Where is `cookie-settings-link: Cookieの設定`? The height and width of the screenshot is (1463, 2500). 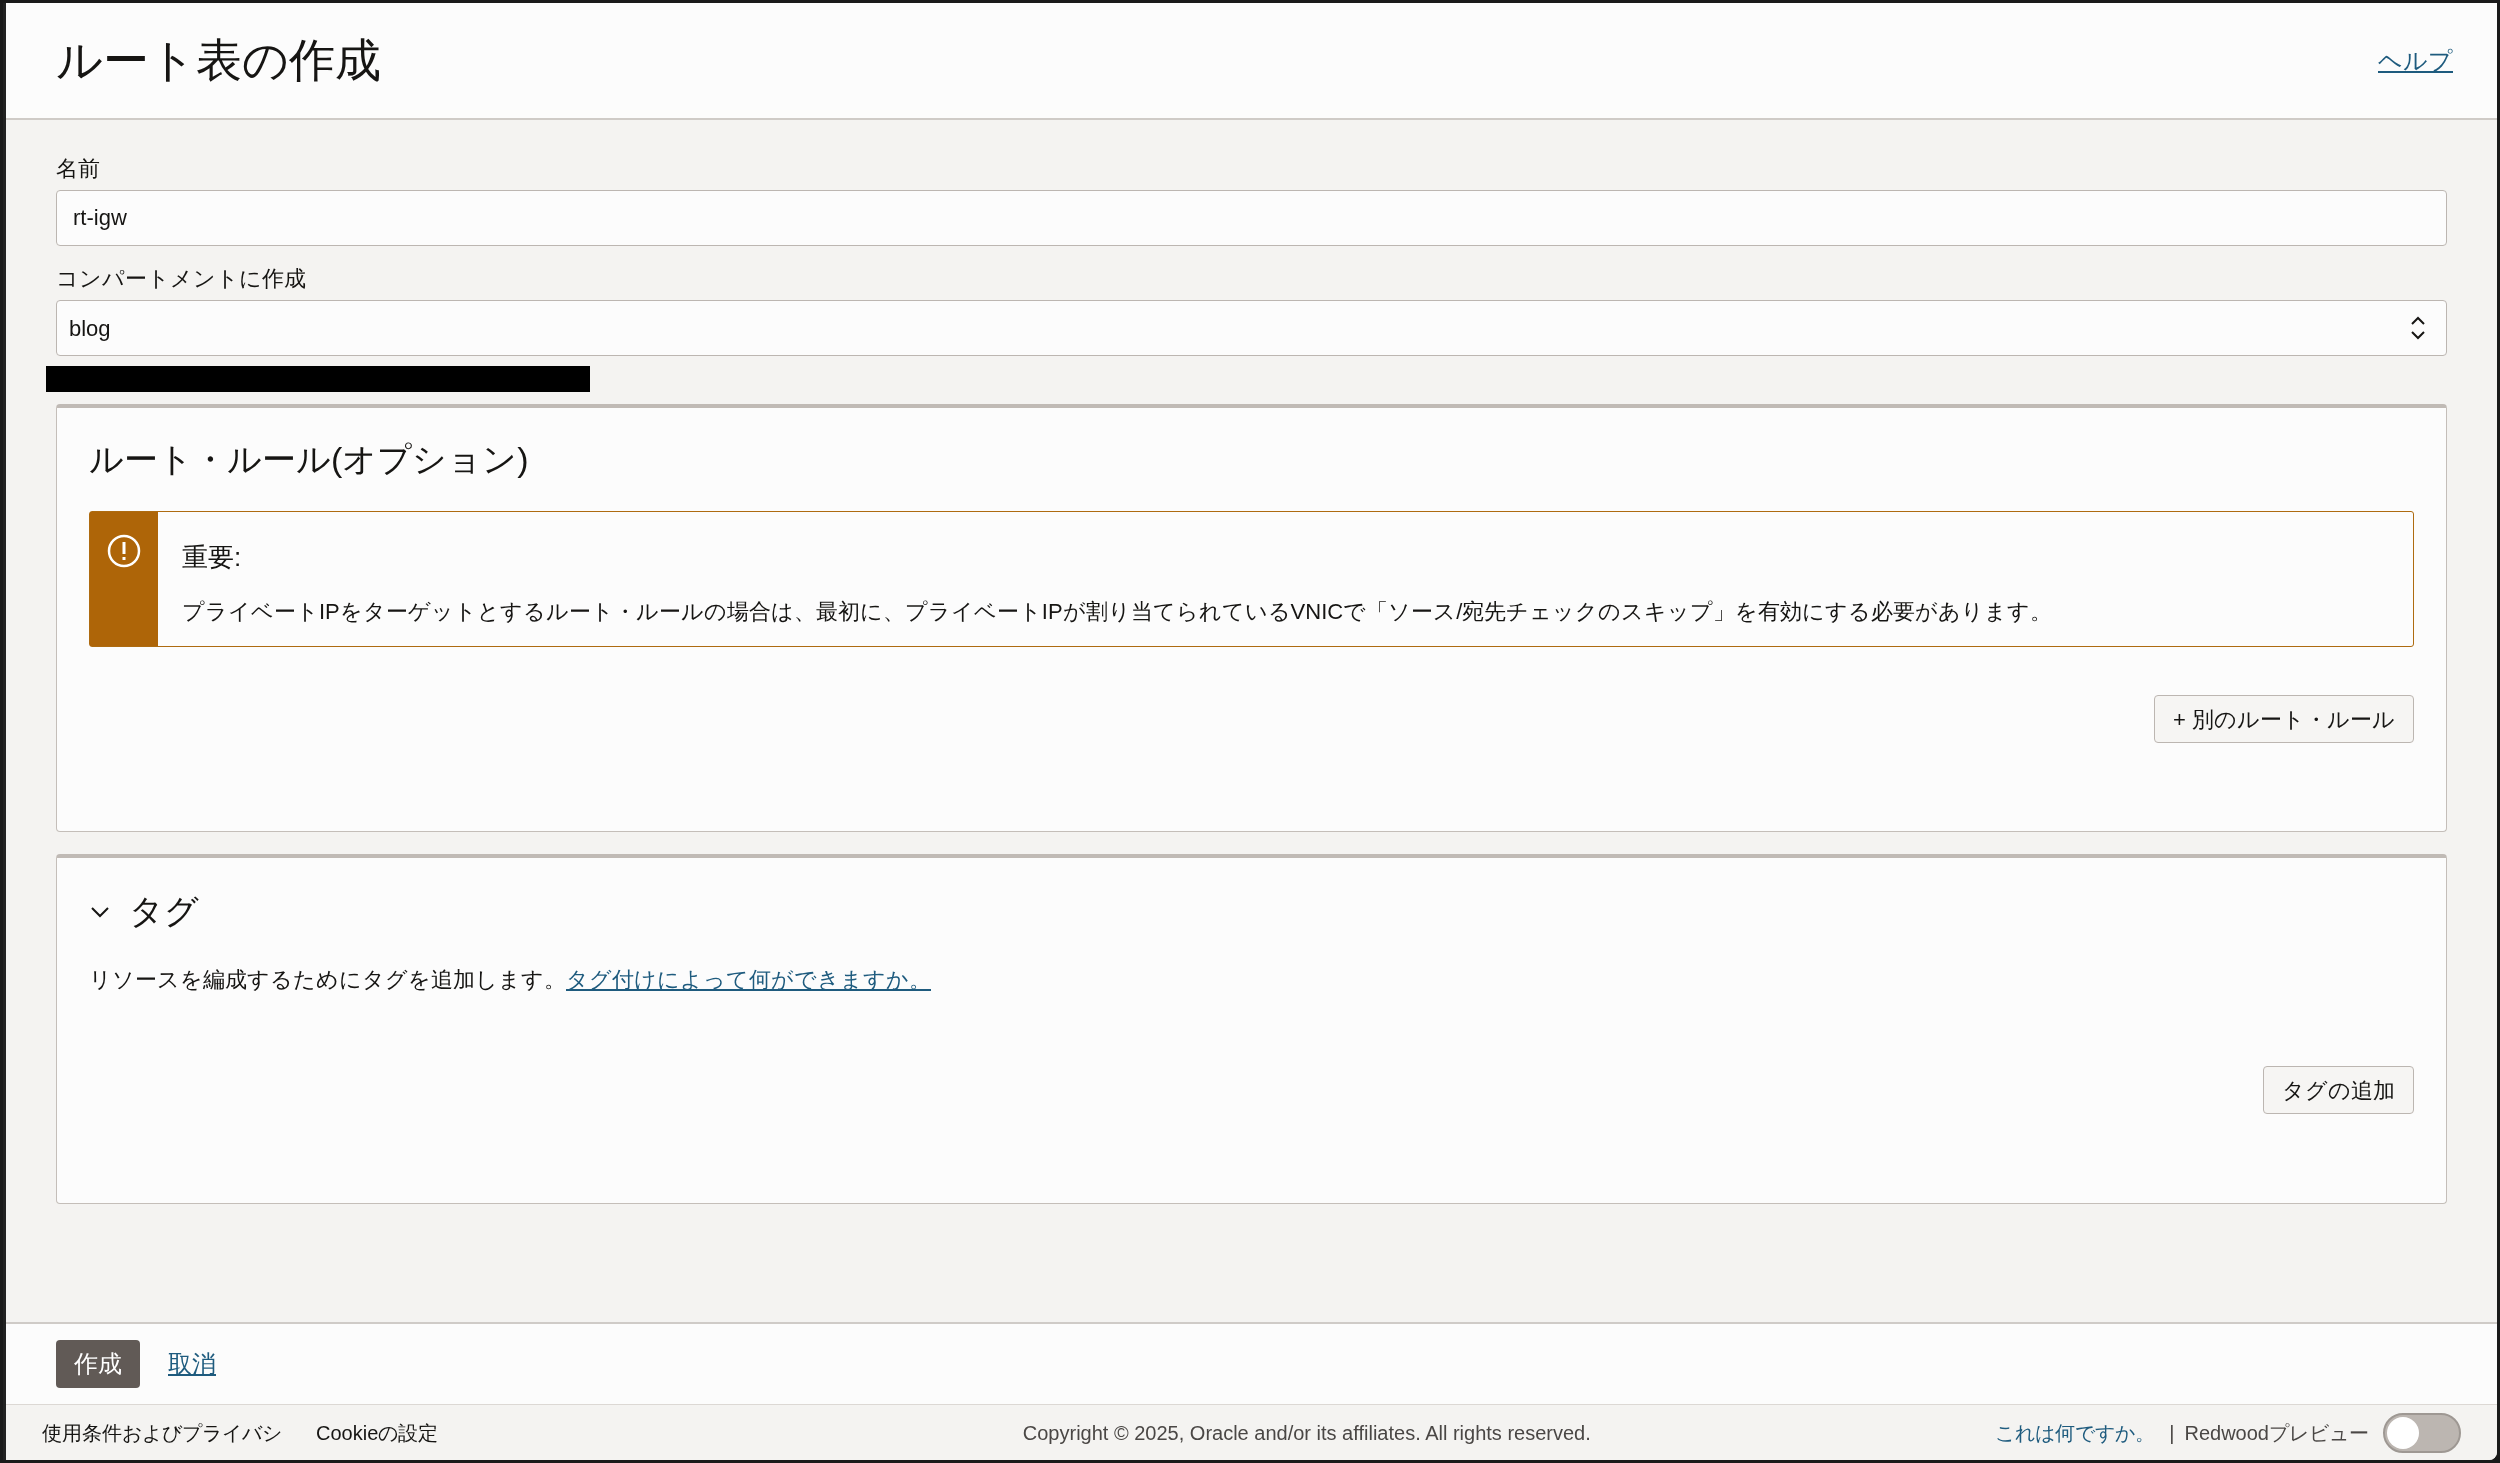 cookie-settings-link: Cookieの設定 is located at coordinates (377, 1432).